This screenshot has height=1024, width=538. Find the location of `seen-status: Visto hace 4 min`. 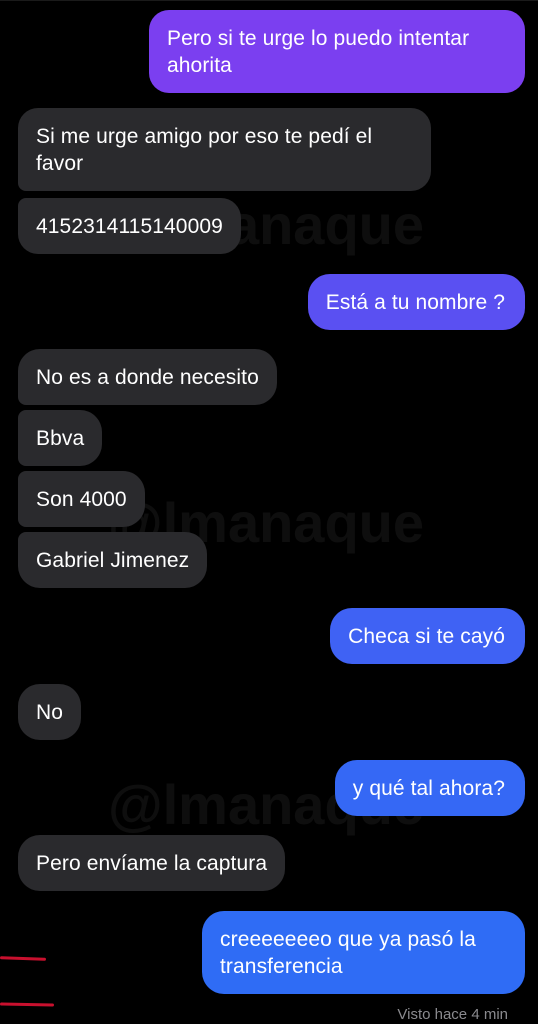

seen-status: Visto hace 4 min is located at coordinates (452, 1014).